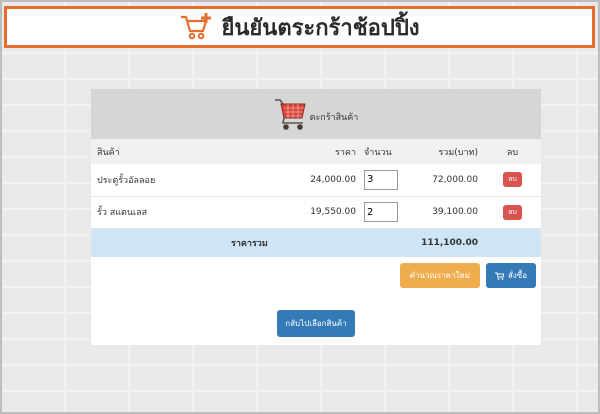 This screenshot has height=414, width=600. Describe the element at coordinates (499, 276) in the screenshot. I see `cart-icon` at that location.